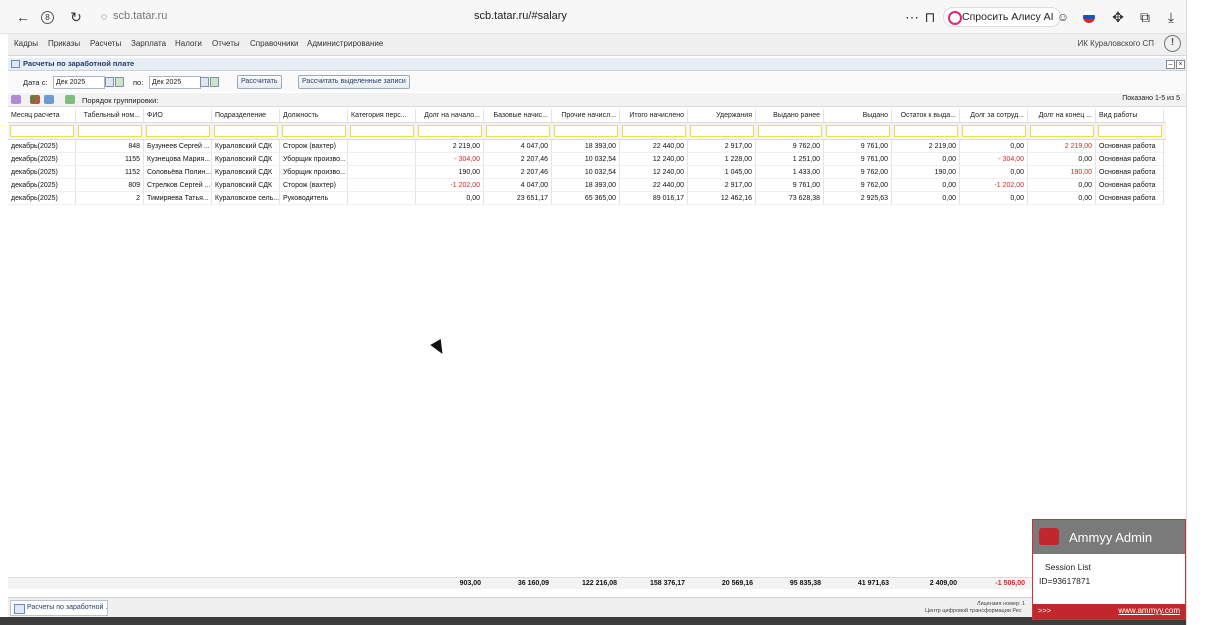  Describe the element at coordinates (314, 146) in the screenshot. I see `table-cell: Сторож (вахтер)` at that location.